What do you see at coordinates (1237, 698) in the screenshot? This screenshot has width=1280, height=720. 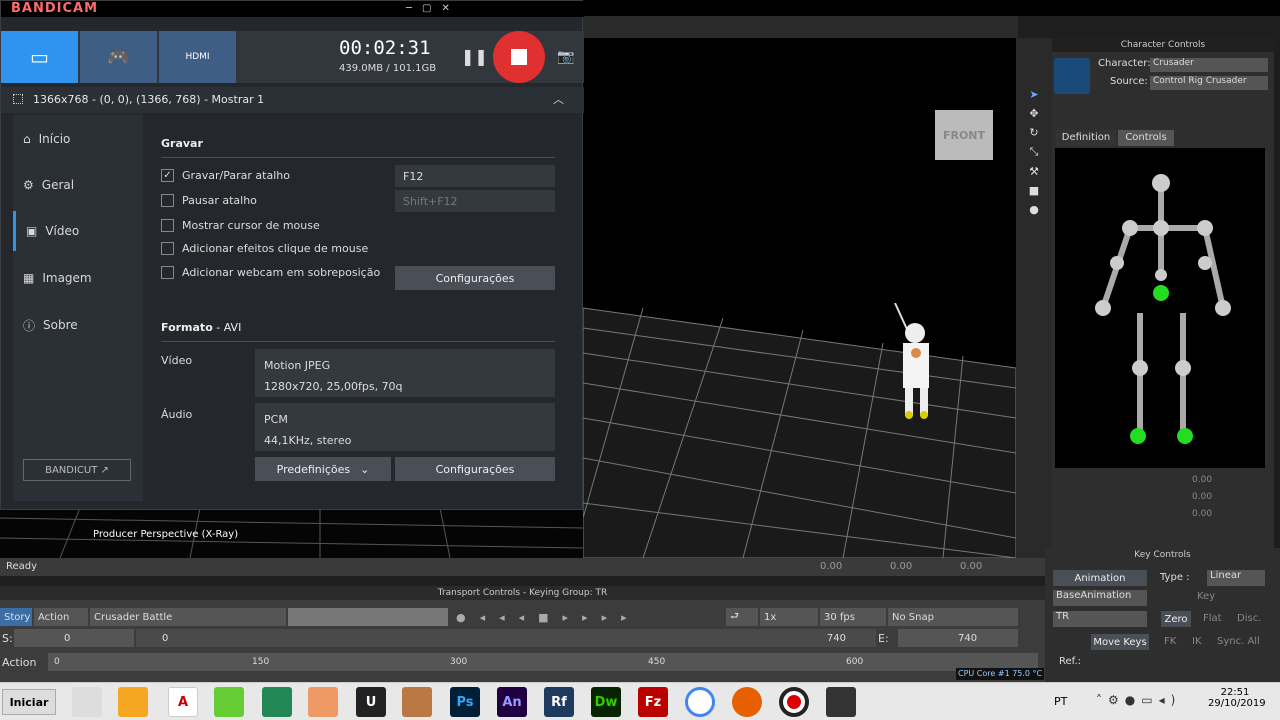 I see `clock: 22:51 29/10/2019` at bounding box center [1237, 698].